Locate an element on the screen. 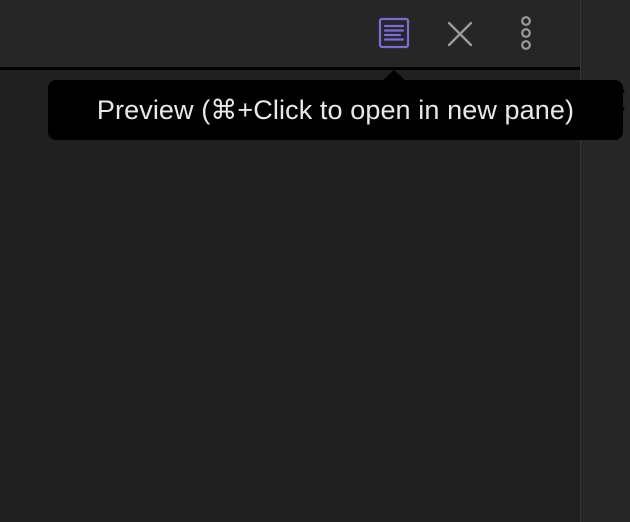 This screenshot has height=522, width=630. more-options-icon is located at coordinates (526, 33).